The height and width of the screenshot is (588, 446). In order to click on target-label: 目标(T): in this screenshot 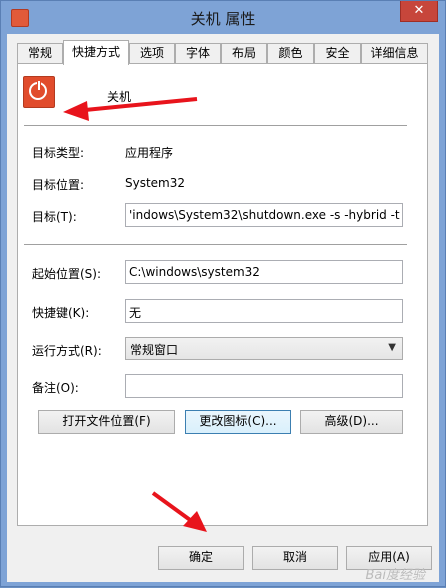, I will do `click(54, 217)`.